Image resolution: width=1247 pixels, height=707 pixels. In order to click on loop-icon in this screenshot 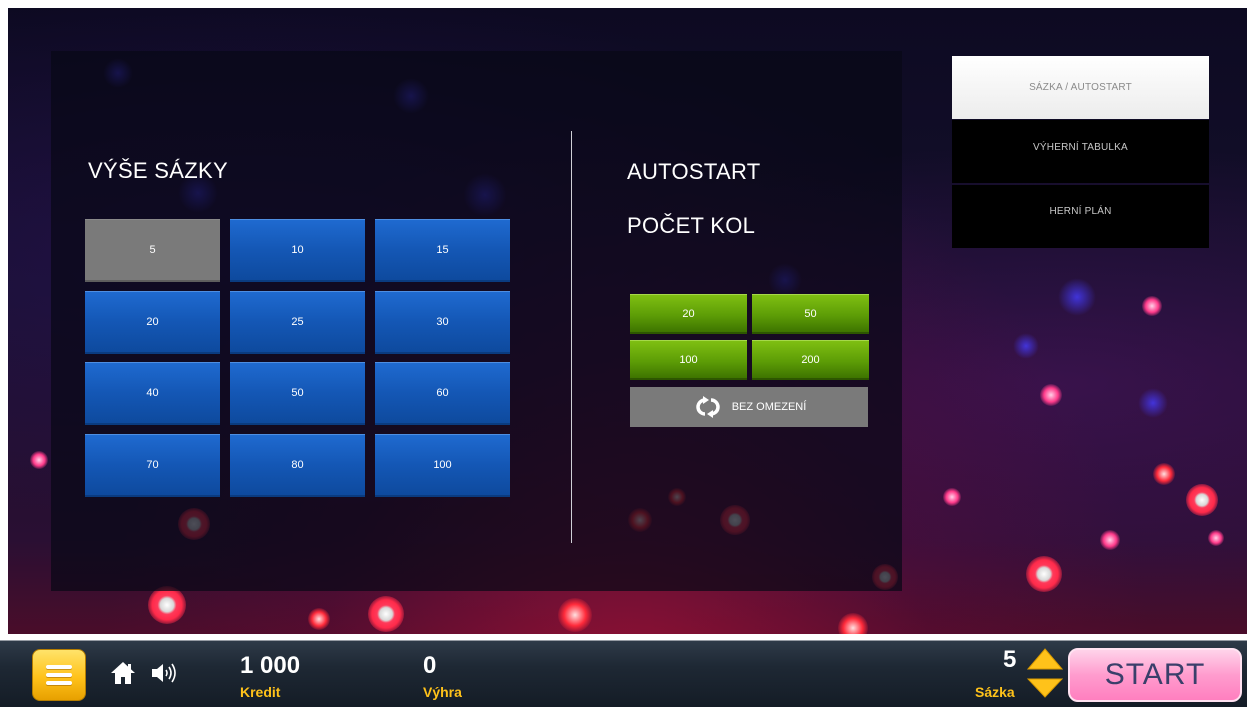, I will do `click(708, 407)`.